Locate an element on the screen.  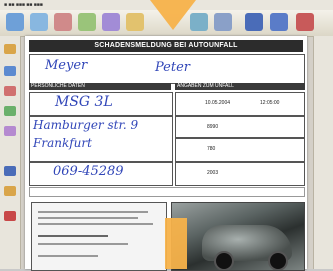
left-toolbar is located at coordinates (10, 152).